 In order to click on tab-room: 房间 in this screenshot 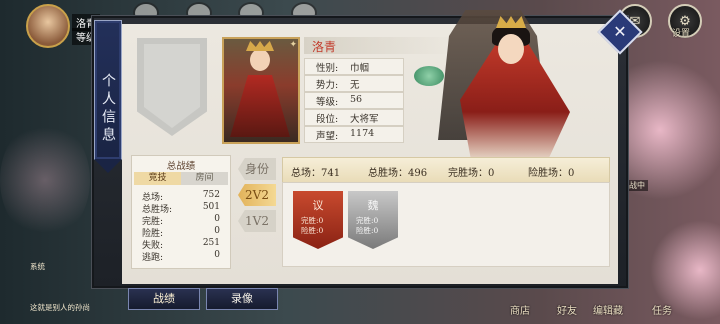, I will do `click(204, 178)`.